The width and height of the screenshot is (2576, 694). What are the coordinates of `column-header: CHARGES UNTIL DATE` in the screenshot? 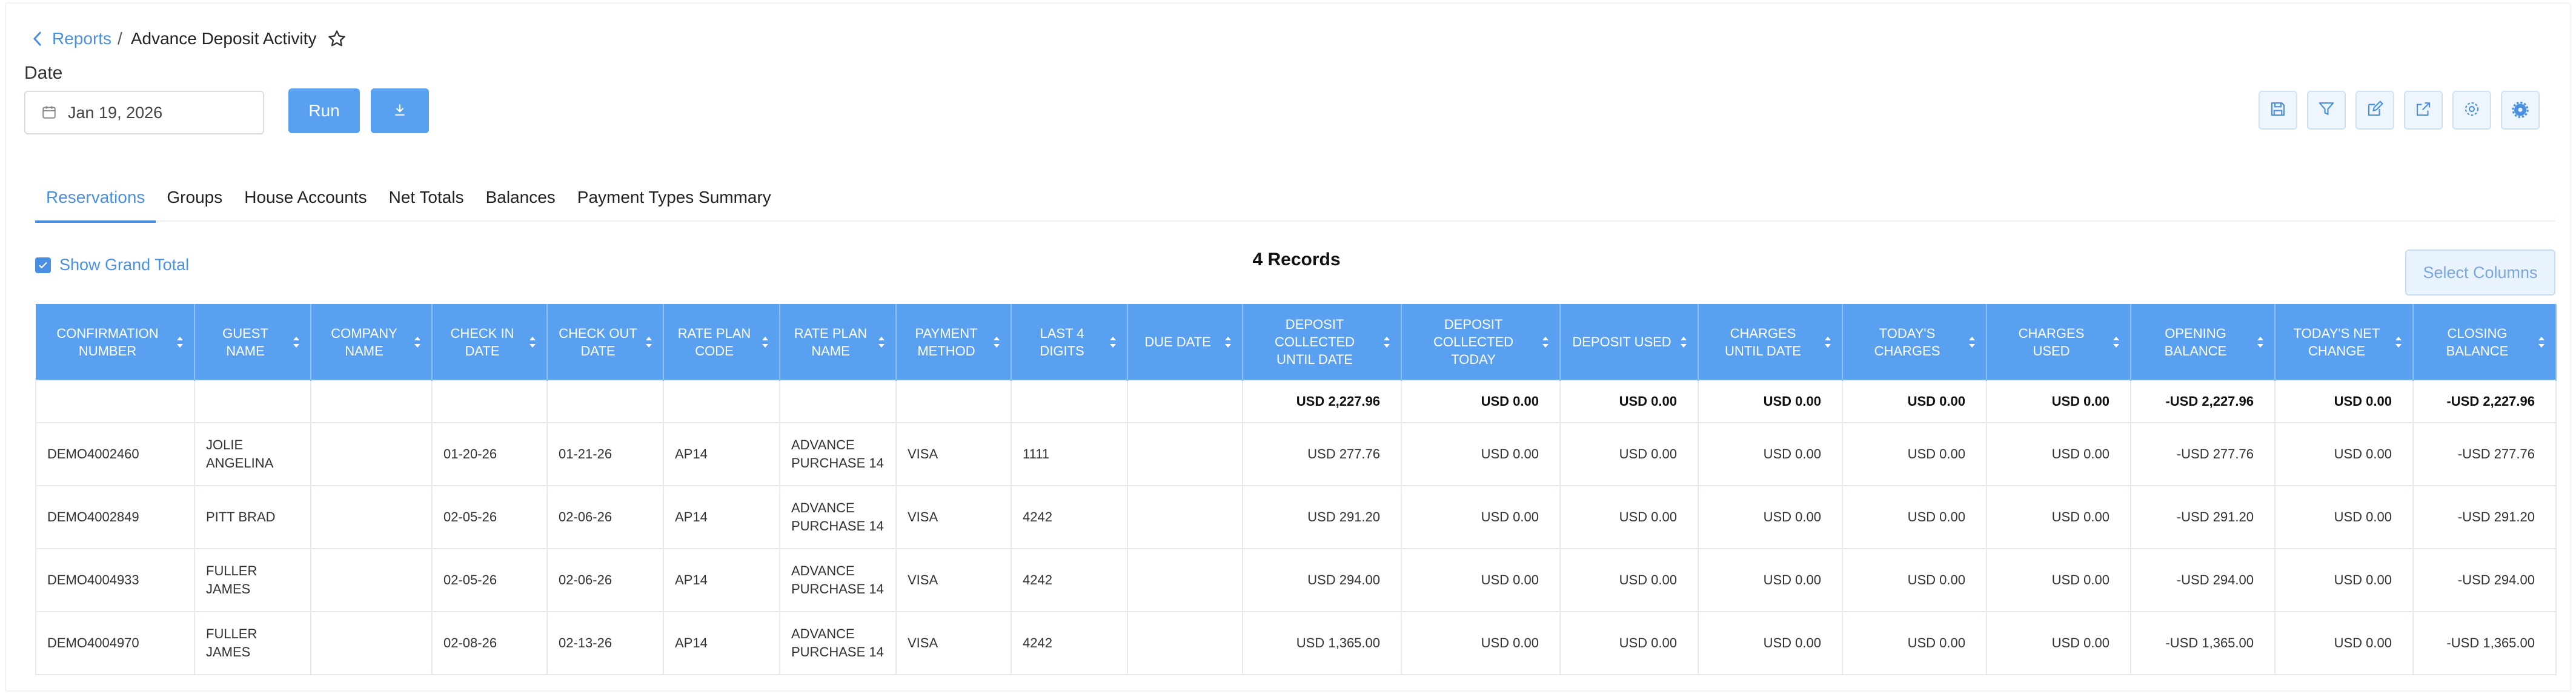 It's located at (1770, 342).